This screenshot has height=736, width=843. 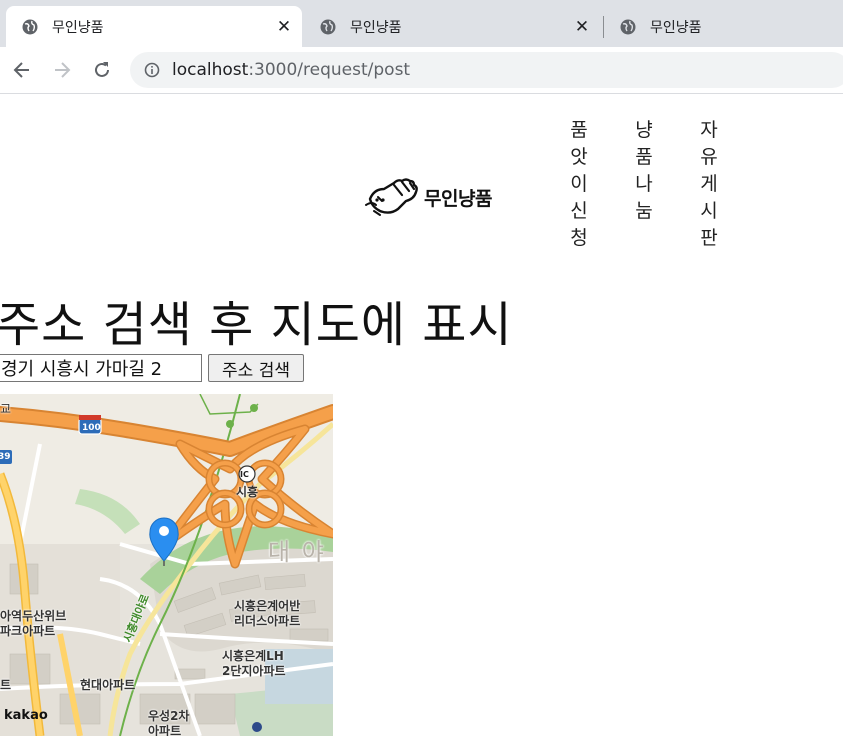 I want to click on url-path: :3000/request/post, so click(x=329, y=70).